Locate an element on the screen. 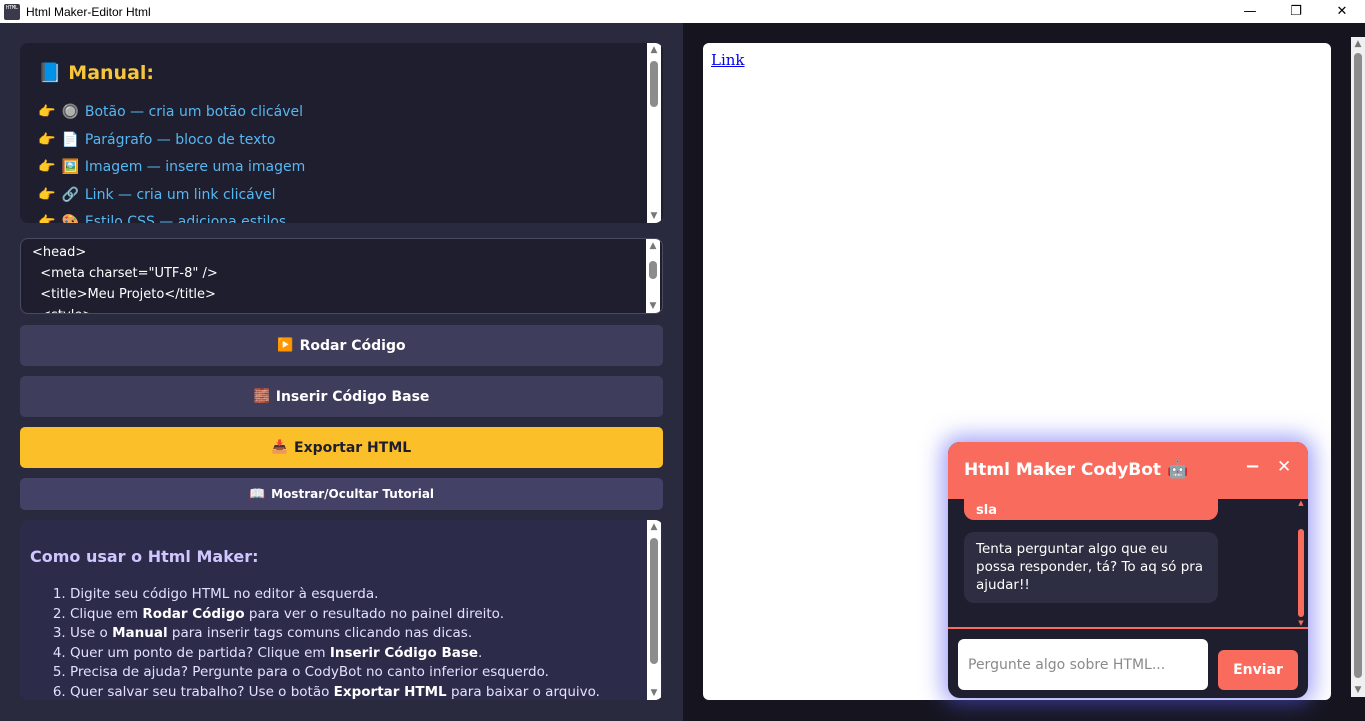 This screenshot has width=1365, height=721. window-title: Html Maker-Editor Html is located at coordinates (88, 11).